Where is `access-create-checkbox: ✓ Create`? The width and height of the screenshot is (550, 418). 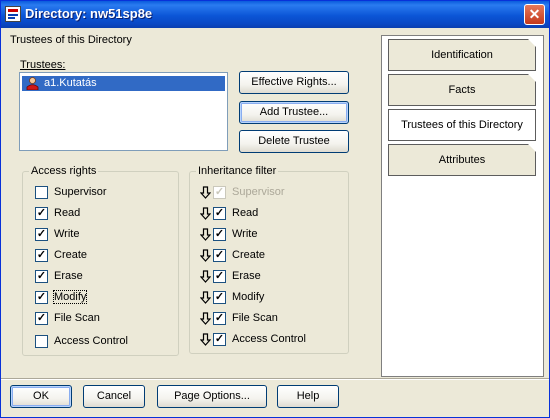 access-create-checkbox: ✓ Create is located at coordinates (95, 256).